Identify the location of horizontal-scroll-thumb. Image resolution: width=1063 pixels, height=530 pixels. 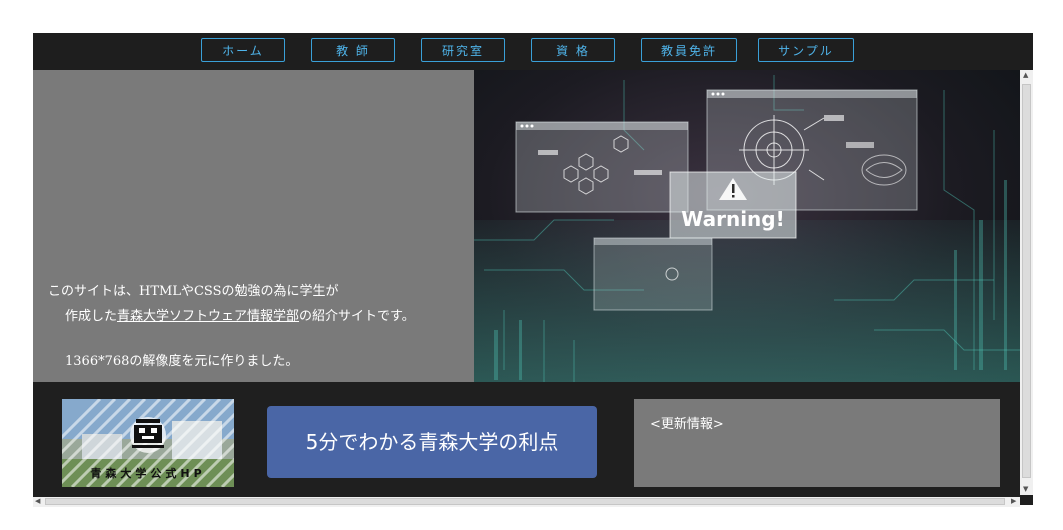
(525, 501).